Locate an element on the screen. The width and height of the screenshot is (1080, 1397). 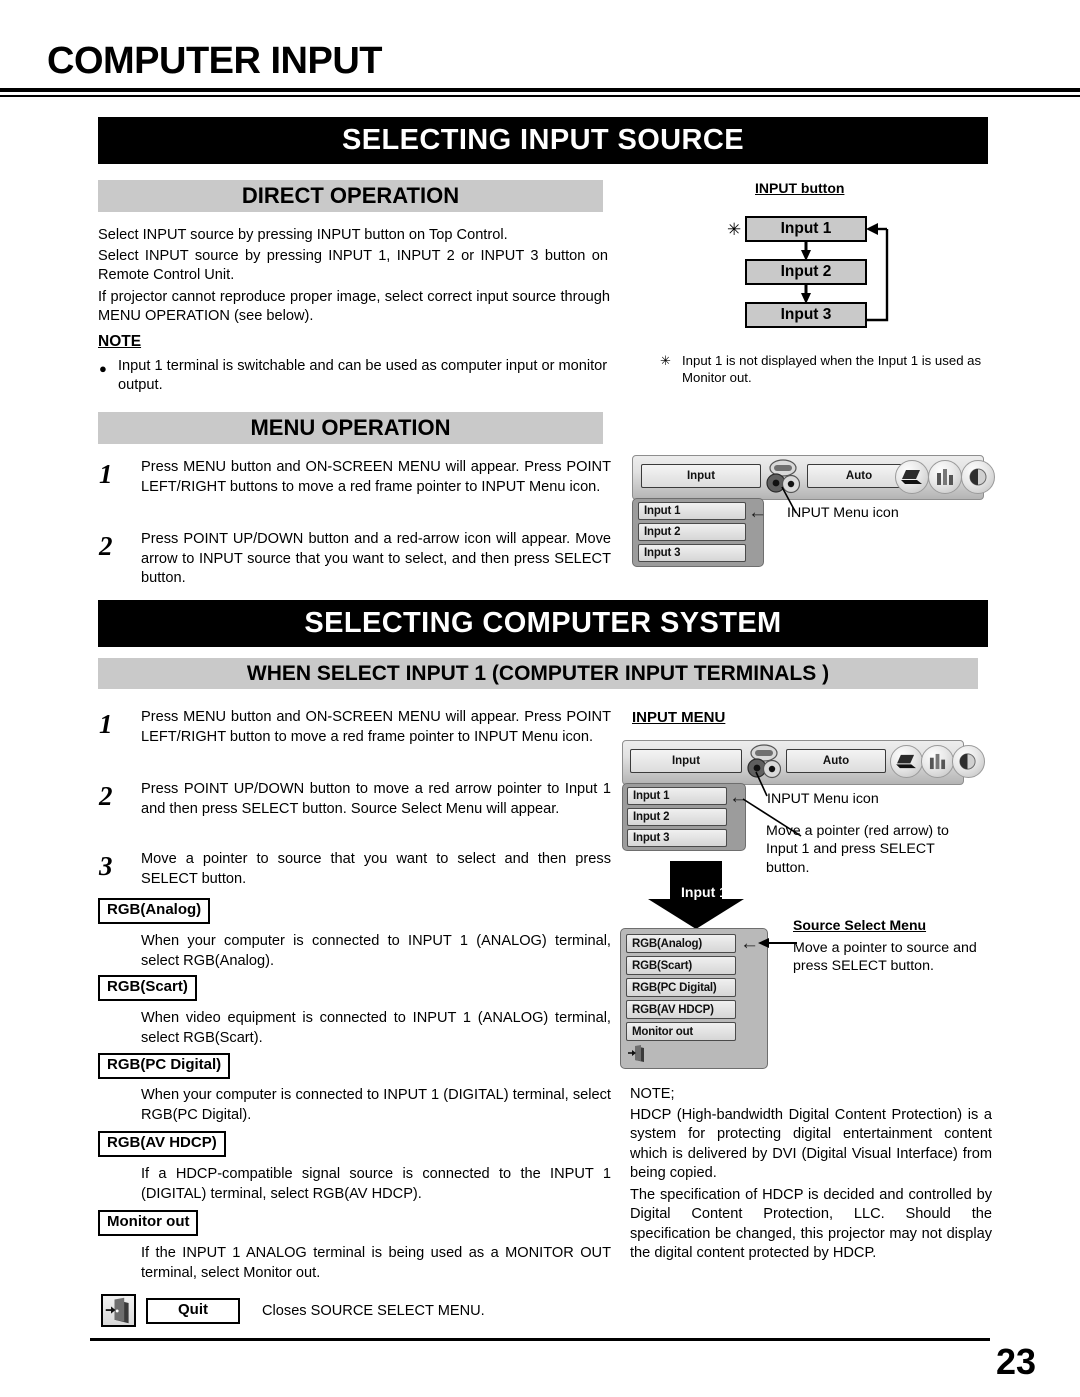
system-step-1-number: 1 is located at coordinates (106, 724).